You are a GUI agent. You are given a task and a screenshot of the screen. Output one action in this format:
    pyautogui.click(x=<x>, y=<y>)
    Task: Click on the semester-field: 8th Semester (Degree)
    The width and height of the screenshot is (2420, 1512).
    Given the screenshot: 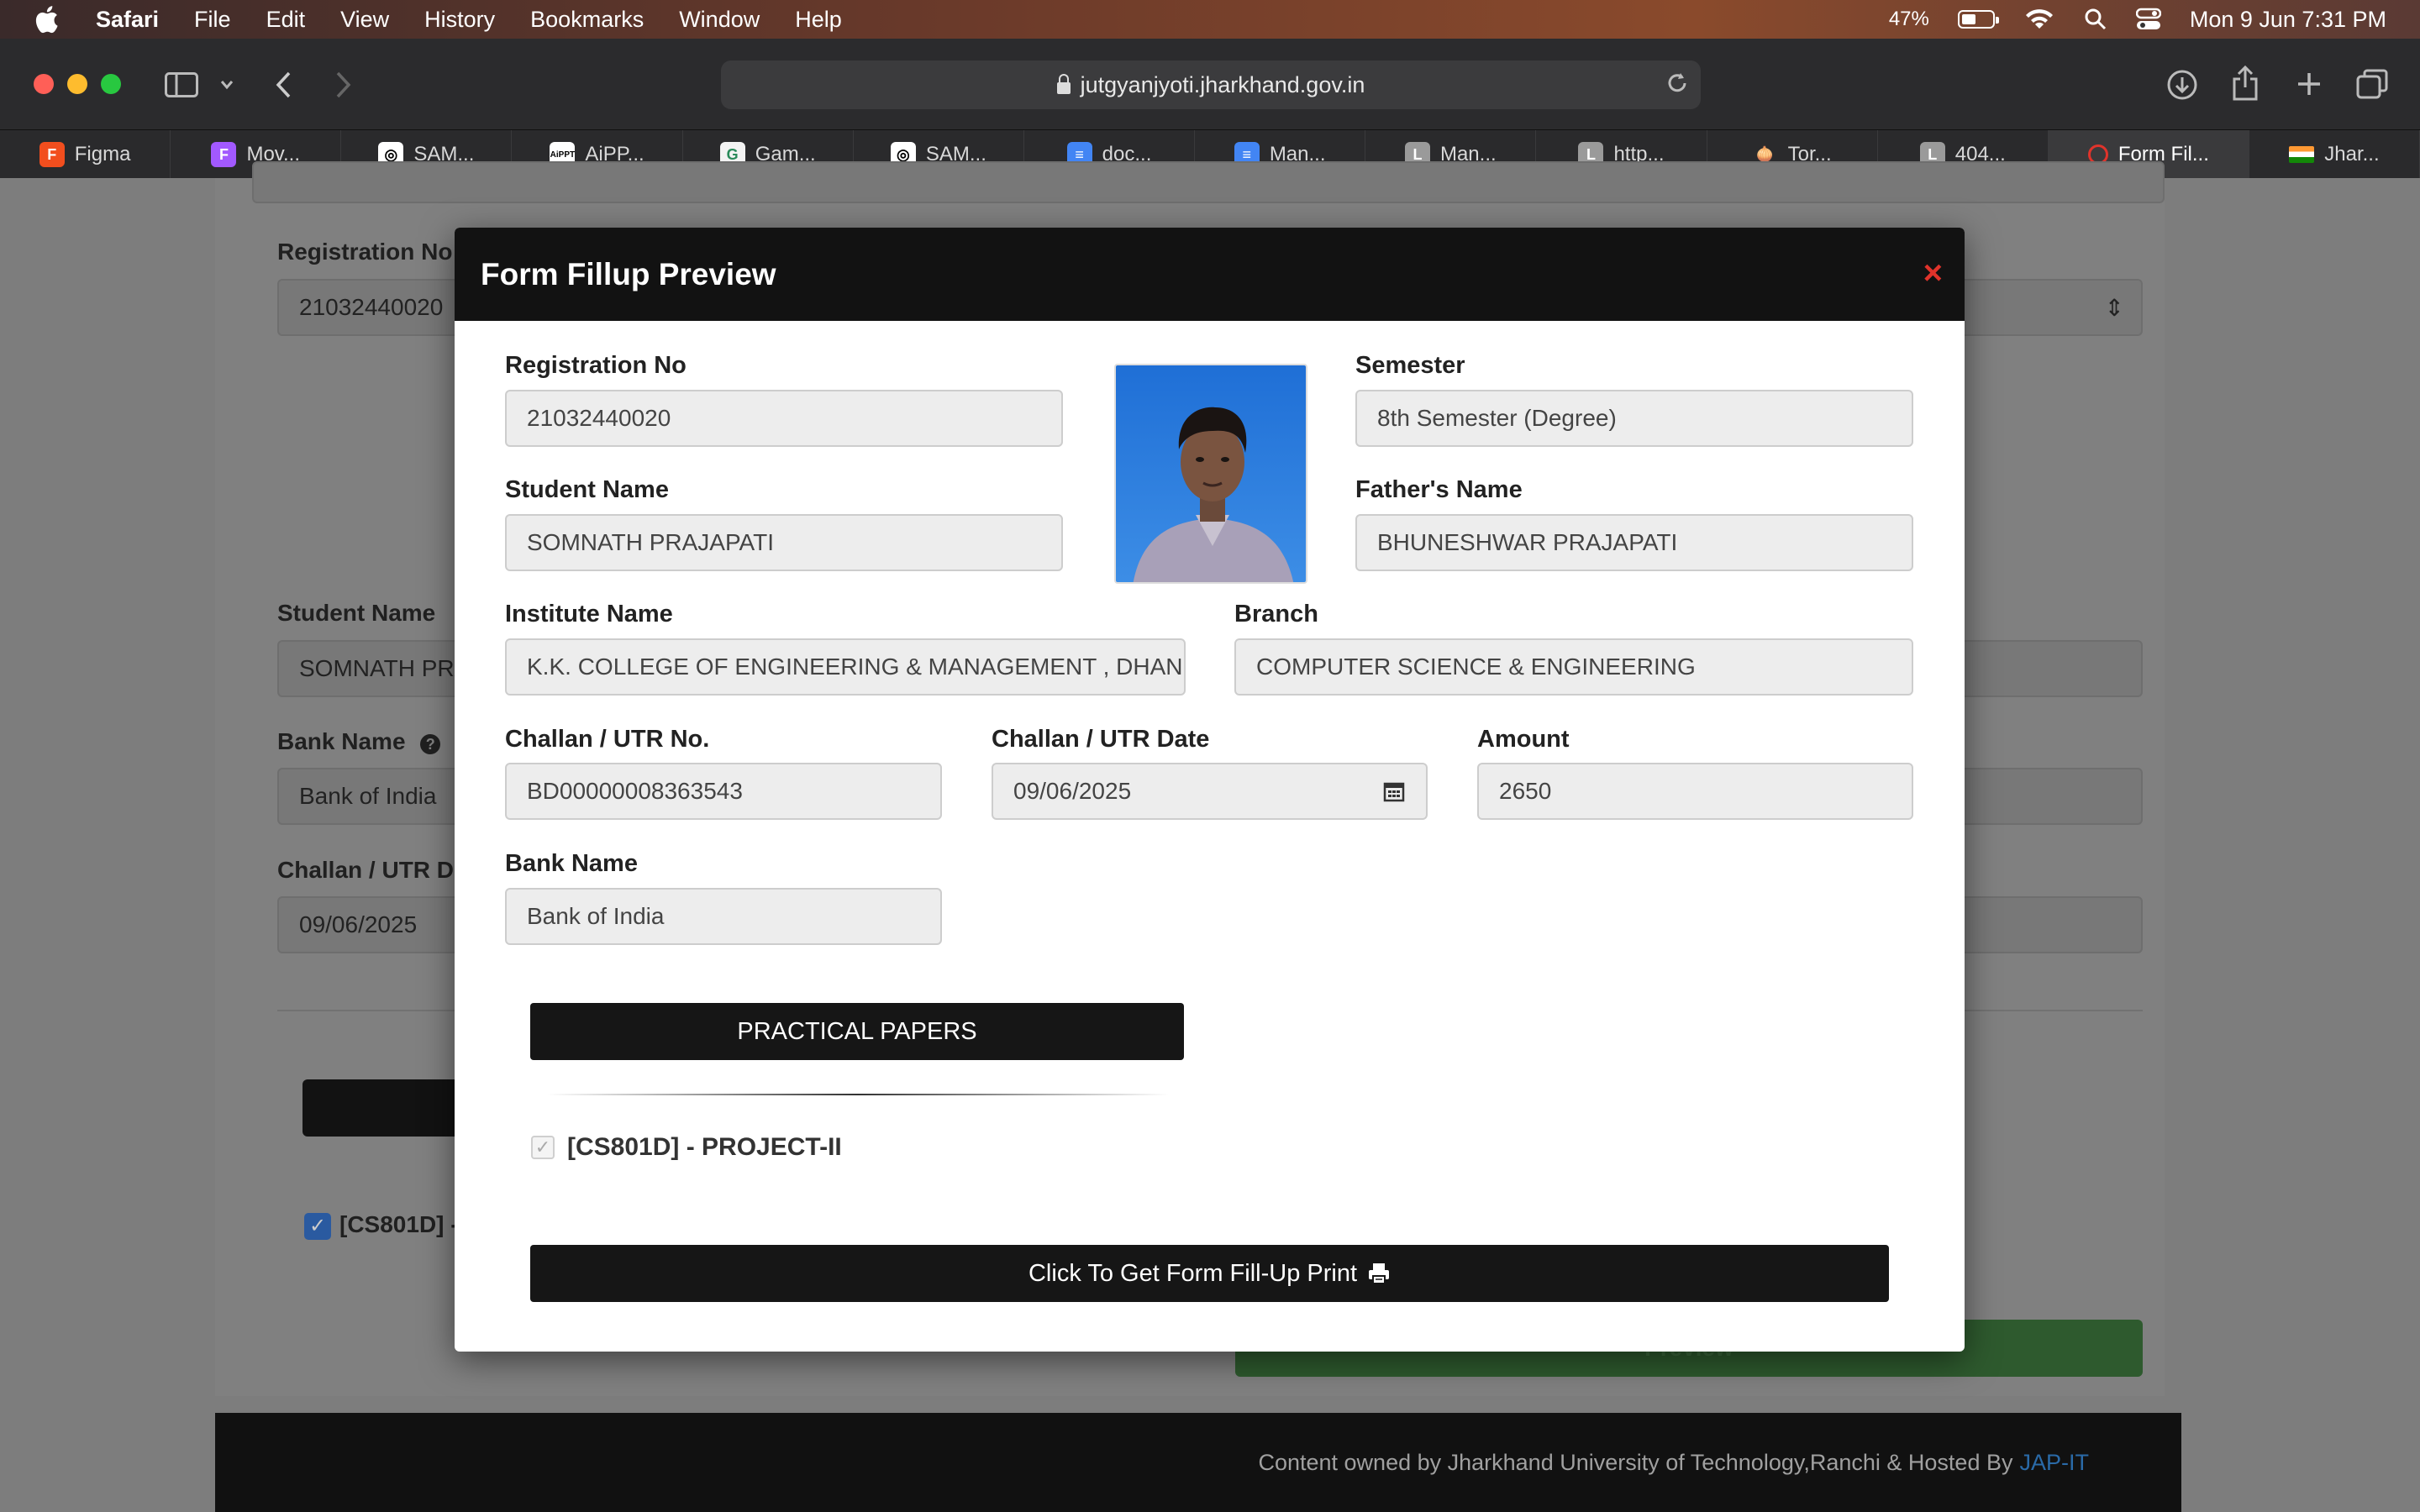 What is the action you would take?
    pyautogui.click(x=1634, y=418)
    